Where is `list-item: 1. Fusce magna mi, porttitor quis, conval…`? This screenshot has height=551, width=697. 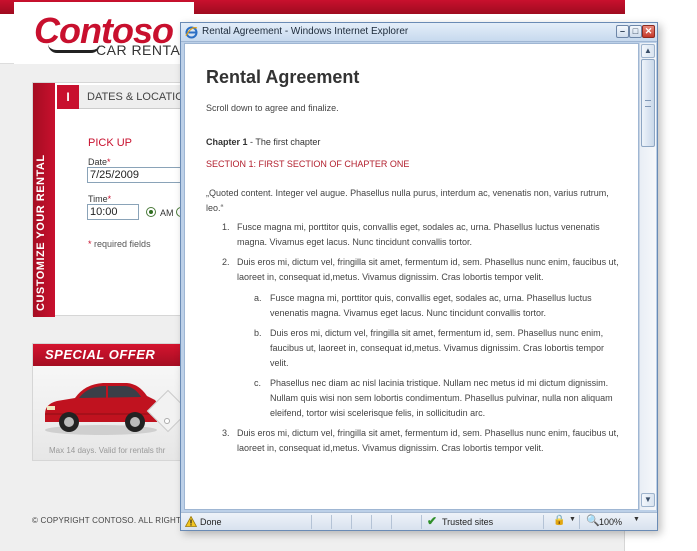
list-item: 1. Fusce magna mi, porttitor quis, conval… is located at coordinates (411, 234).